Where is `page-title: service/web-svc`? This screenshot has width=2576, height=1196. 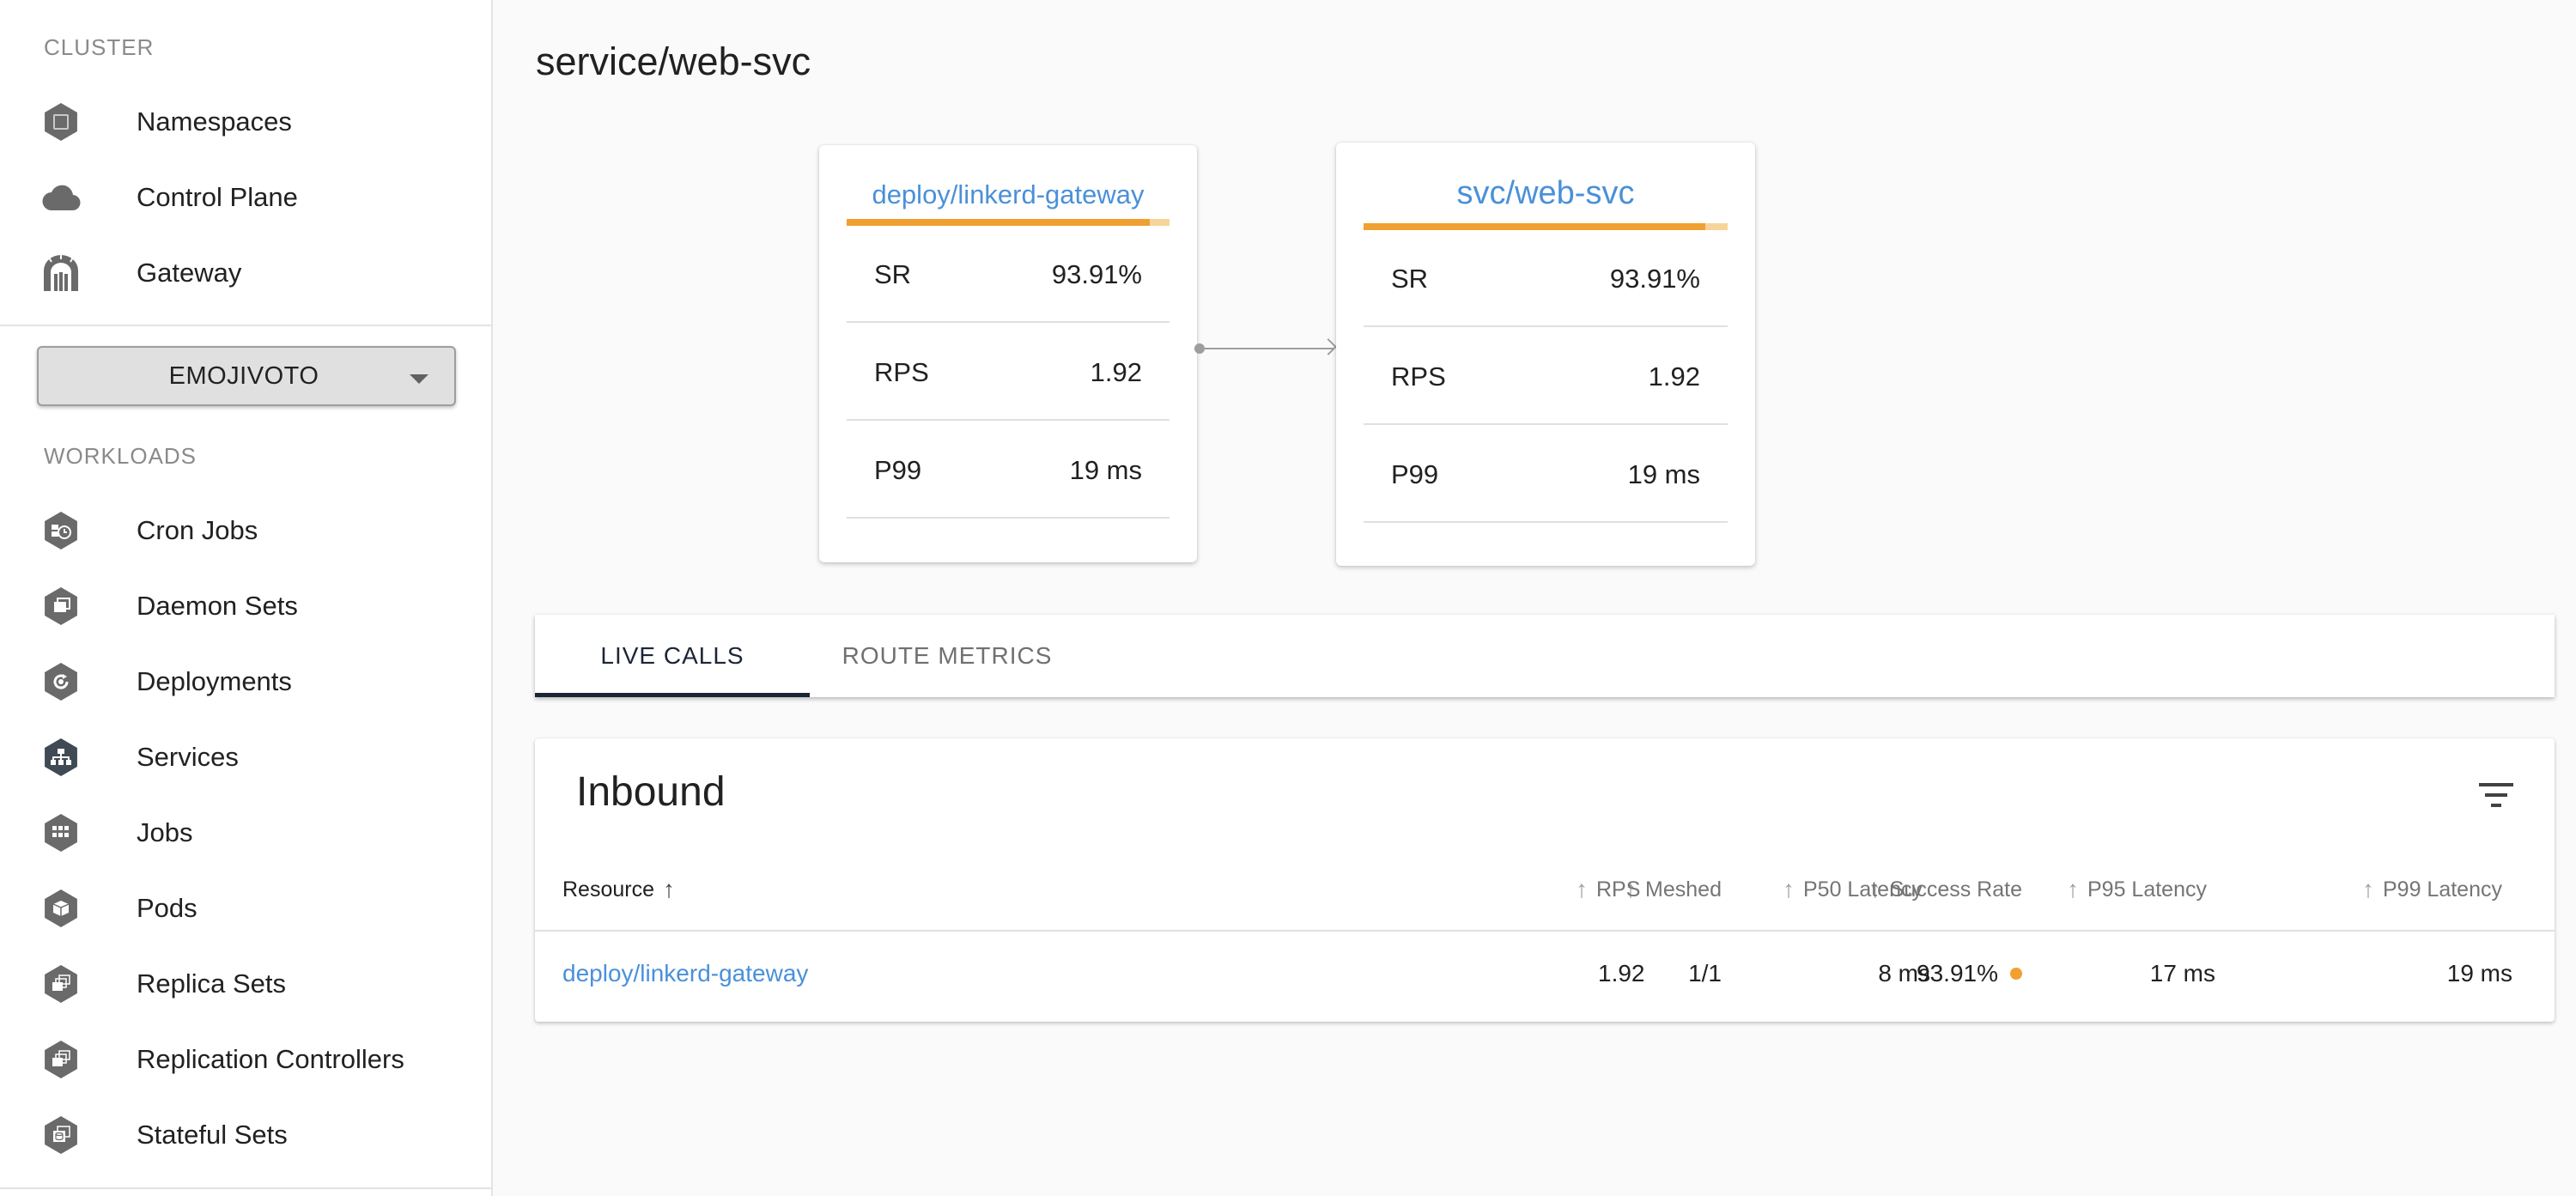
page-title: service/web-svc is located at coordinates (673, 61).